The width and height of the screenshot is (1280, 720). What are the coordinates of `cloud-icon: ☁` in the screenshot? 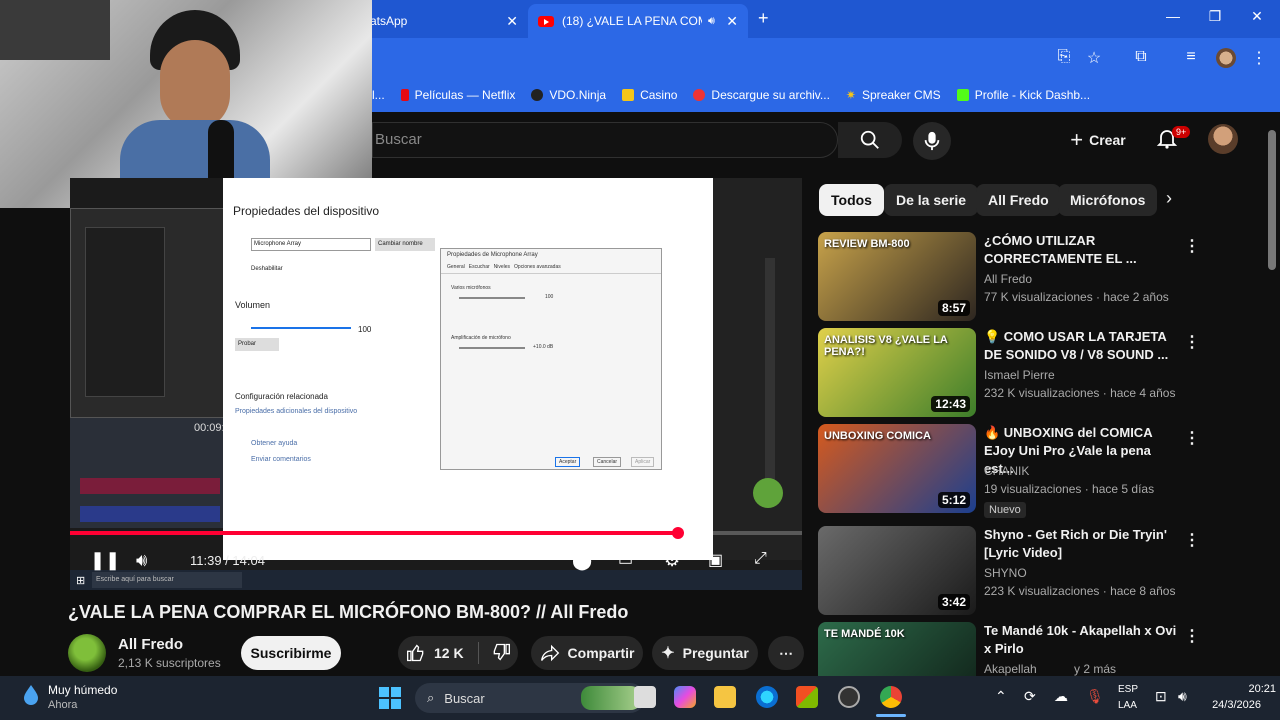 It's located at (1061, 696).